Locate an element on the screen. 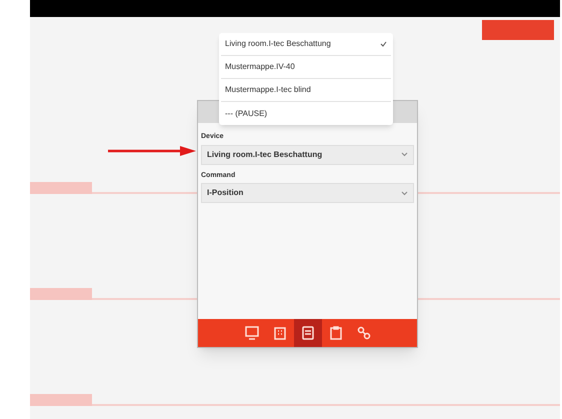  tab-bar-item is located at coordinates (308, 333).